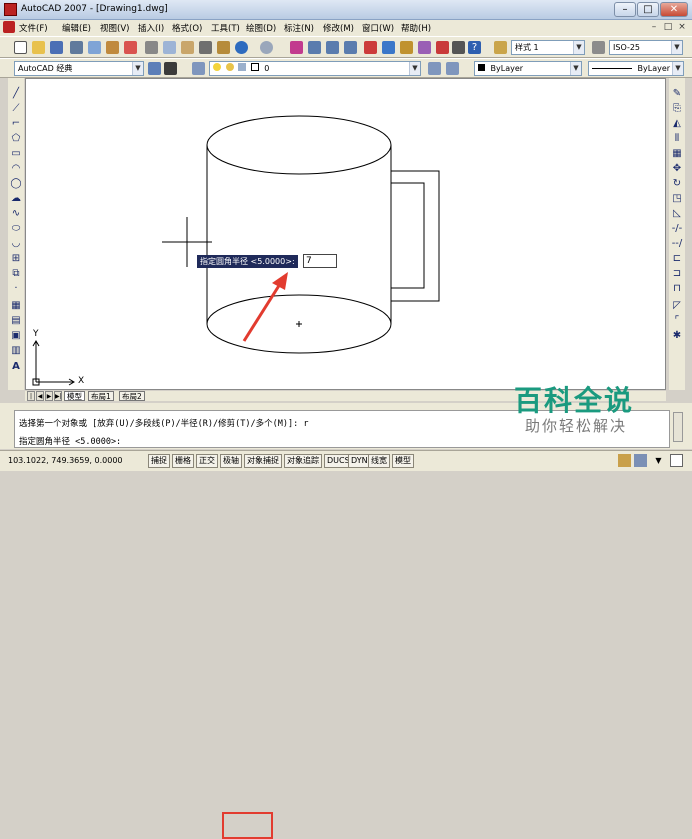  Describe the element at coordinates (682, 28) in the screenshot. I see `doc-close-button: ×` at that location.